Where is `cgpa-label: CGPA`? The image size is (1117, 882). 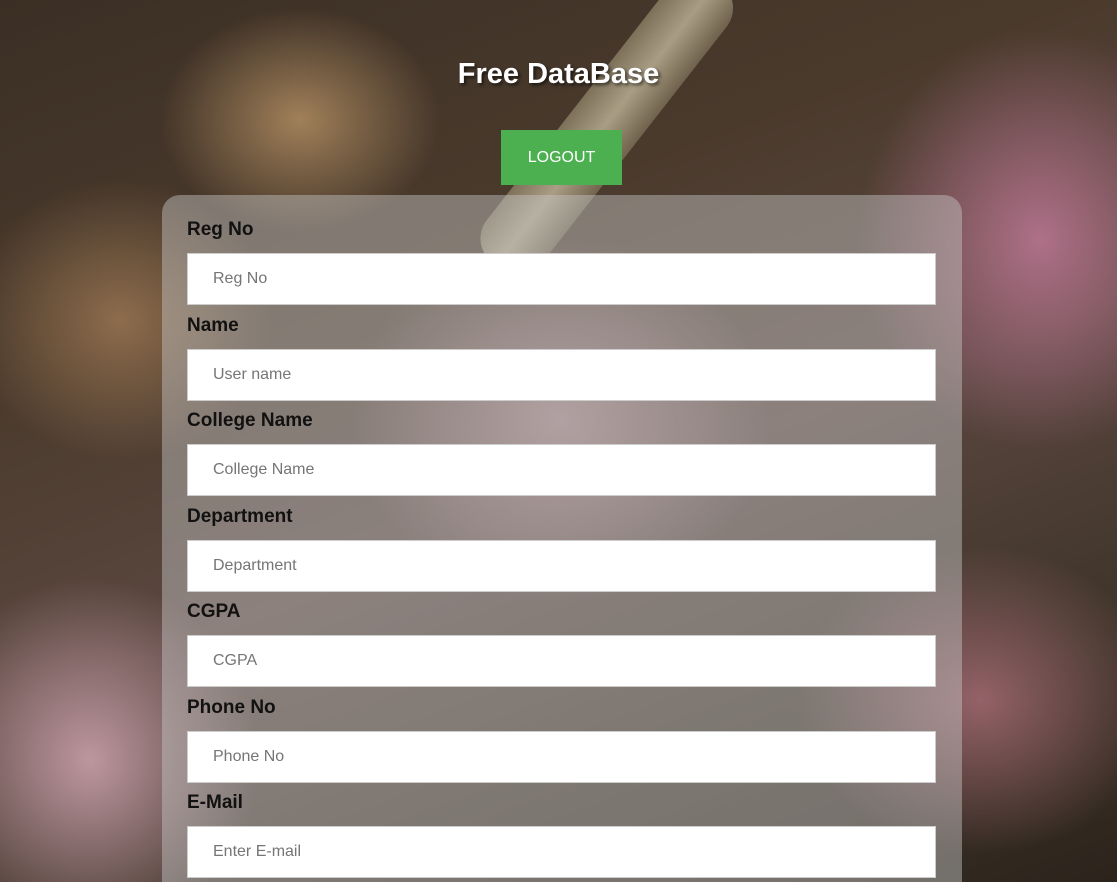 cgpa-label: CGPA is located at coordinates (214, 611).